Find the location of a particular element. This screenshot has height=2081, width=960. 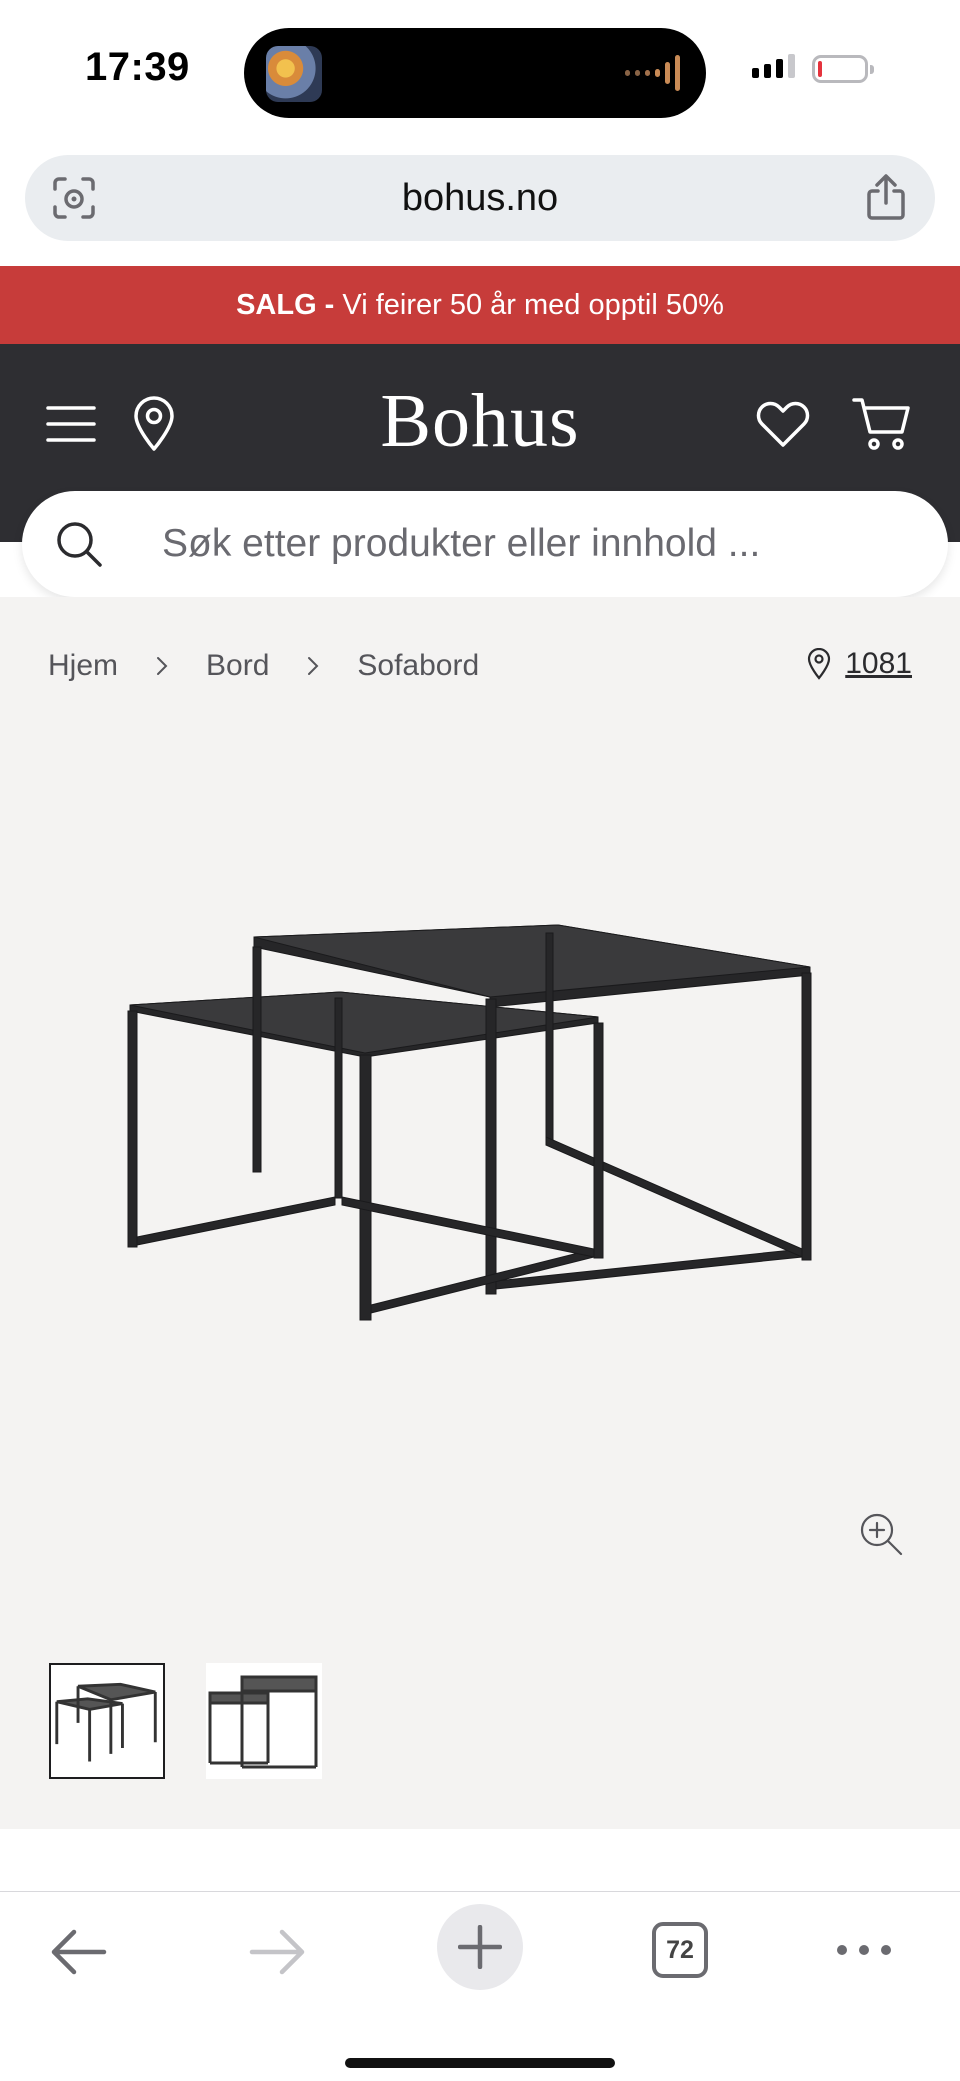

breadcrumb: Hjem Bord Sofabord is located at coordinates (263, 666).